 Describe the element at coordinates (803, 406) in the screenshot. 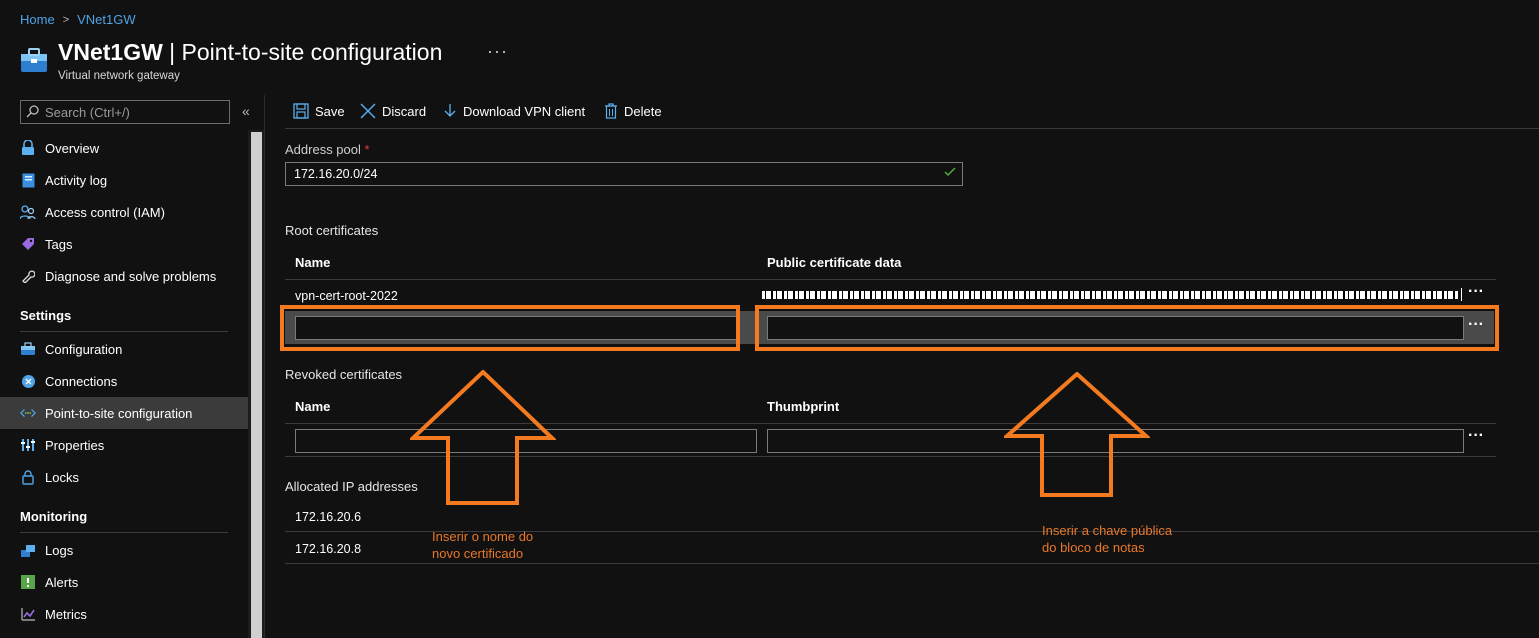

I see `revoked-thumbprint-column-header: Thumbprint` at that location.